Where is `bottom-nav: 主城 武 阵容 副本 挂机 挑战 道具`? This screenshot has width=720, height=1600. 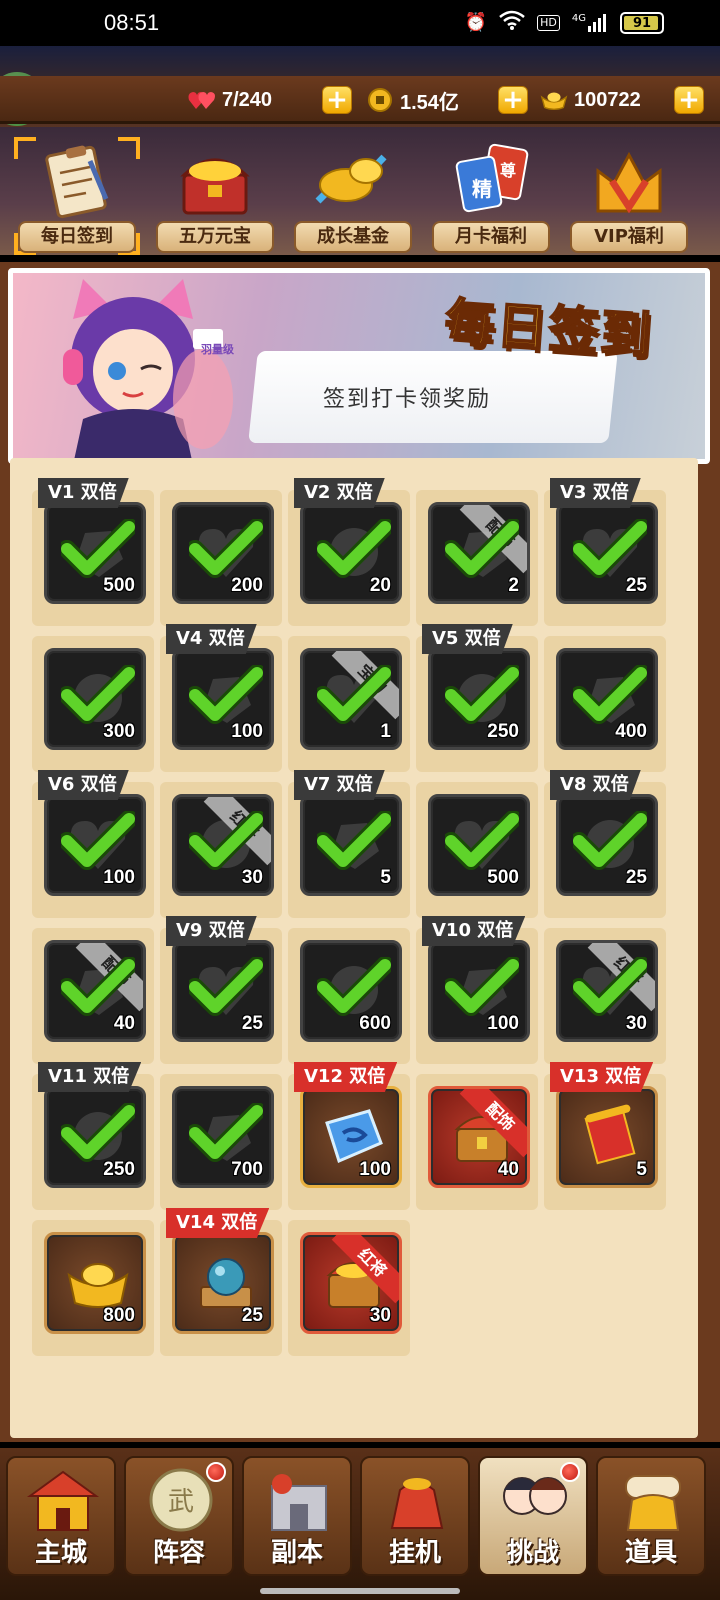 bottom-nav: 主城 武 阵容 副本 挂机 挑战 道具 is located at coordinates (360, 1524).